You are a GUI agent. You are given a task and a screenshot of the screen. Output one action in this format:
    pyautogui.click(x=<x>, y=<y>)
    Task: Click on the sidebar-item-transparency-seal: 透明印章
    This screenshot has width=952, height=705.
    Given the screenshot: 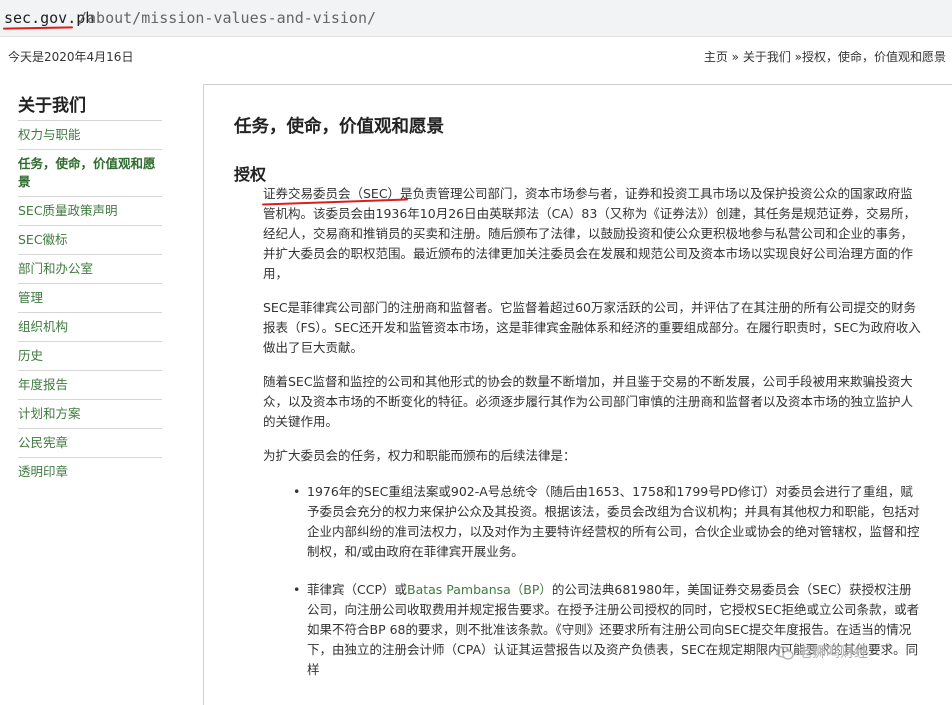 What is the action you would take?
    pyautogui.click(x=90, y=471)
    